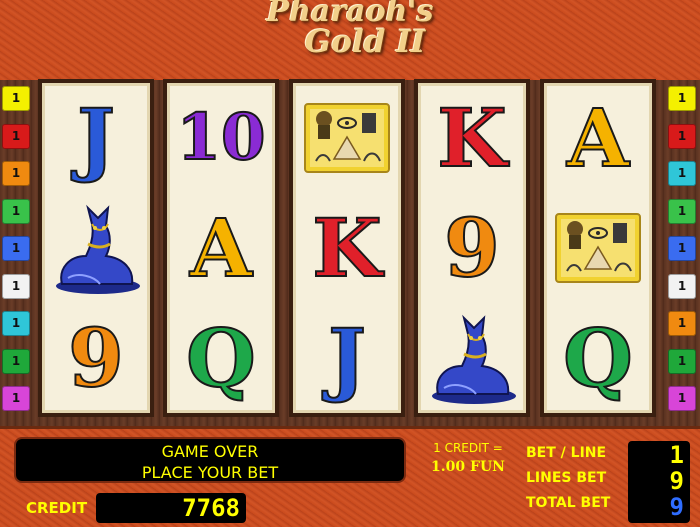  I want to click on reel-5-symbol-1: A, so click(598, 138).